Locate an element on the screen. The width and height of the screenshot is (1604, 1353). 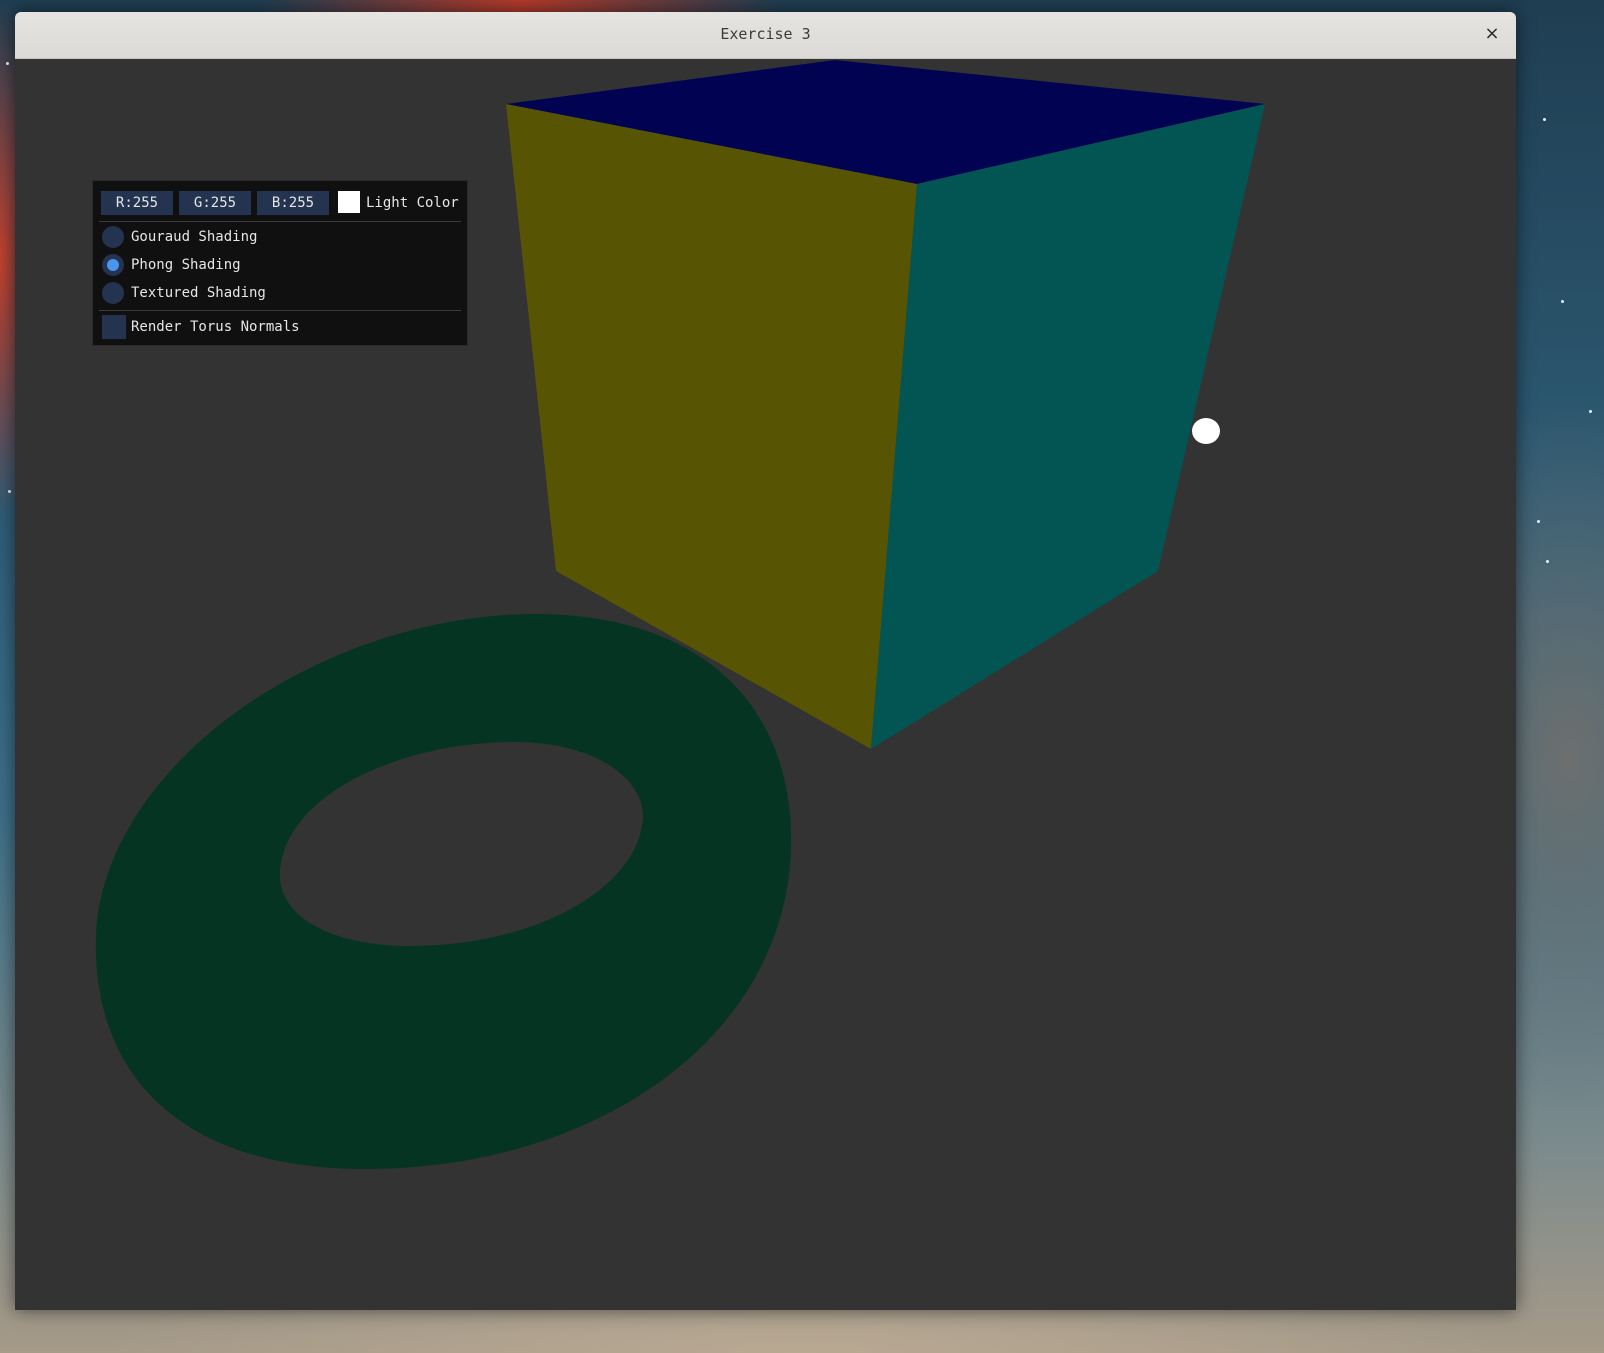
light-color-label: Light Color is located at coordinates (412, 203).